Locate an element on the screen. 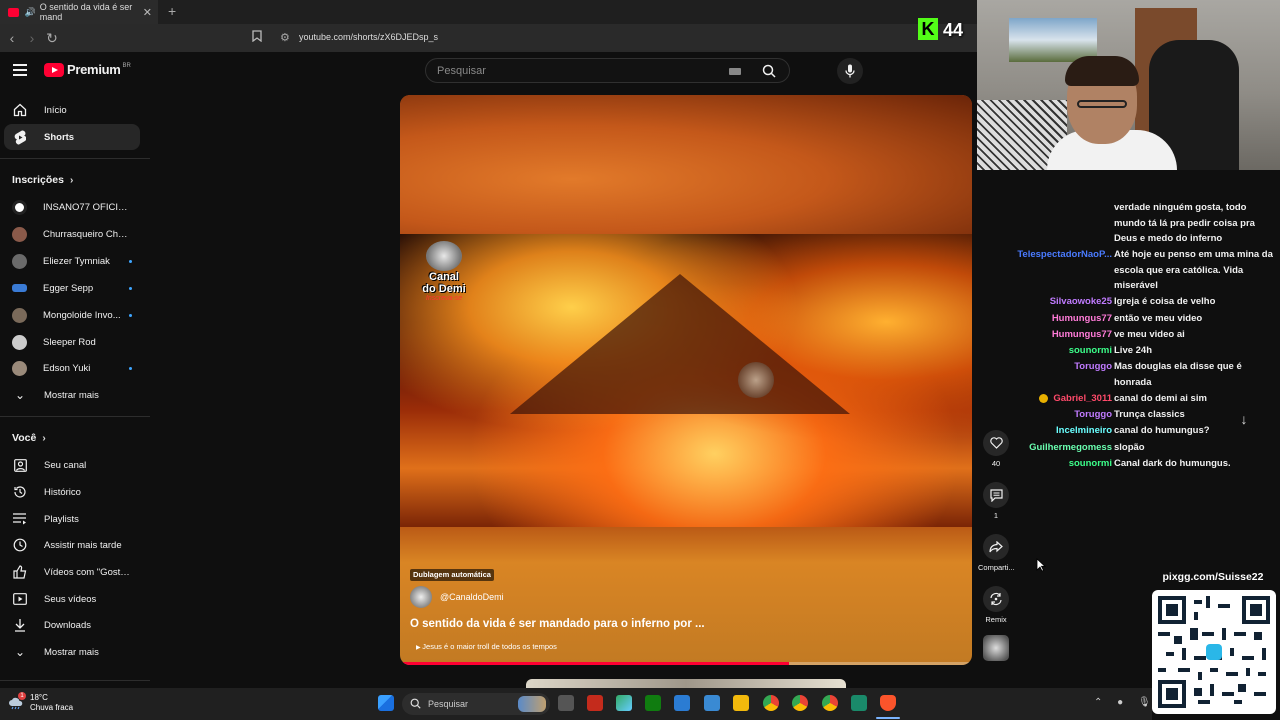 The height and width of the screenshot is (720, 1280). subscription-item: INSANO77 OFICIAL is located at coordinates (72, 207).